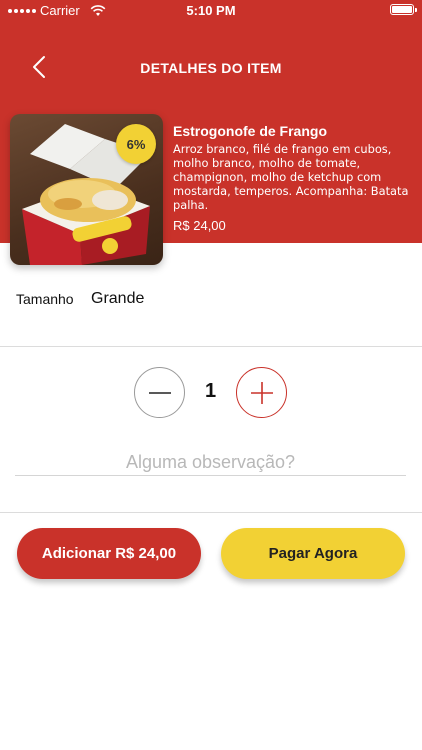  I want to click on quantity-decrease-button, so click(159, 392).